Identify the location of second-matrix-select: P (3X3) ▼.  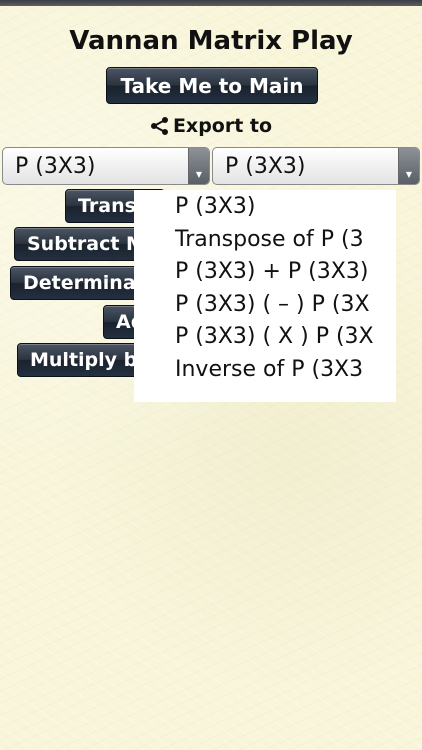
(316, 166).